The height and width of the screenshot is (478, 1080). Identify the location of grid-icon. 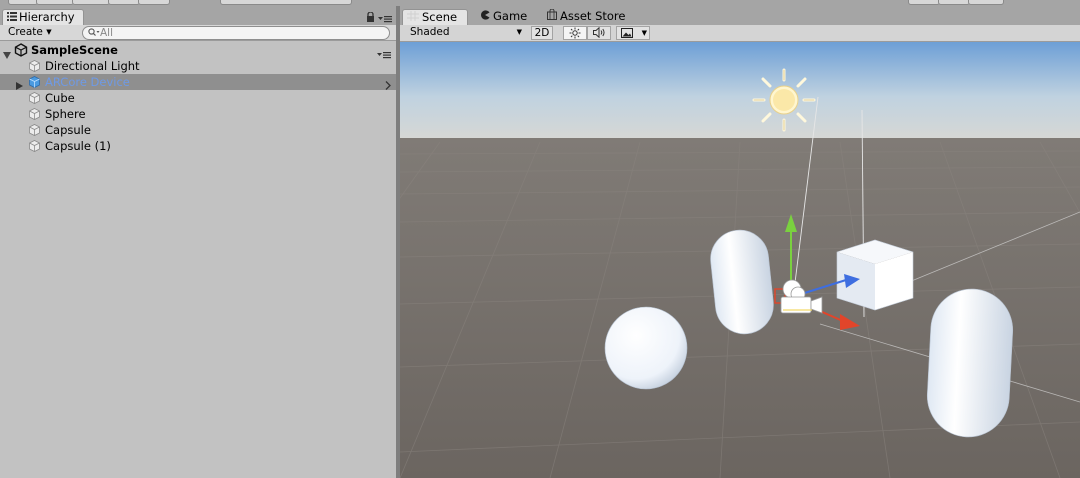
(413, 17).